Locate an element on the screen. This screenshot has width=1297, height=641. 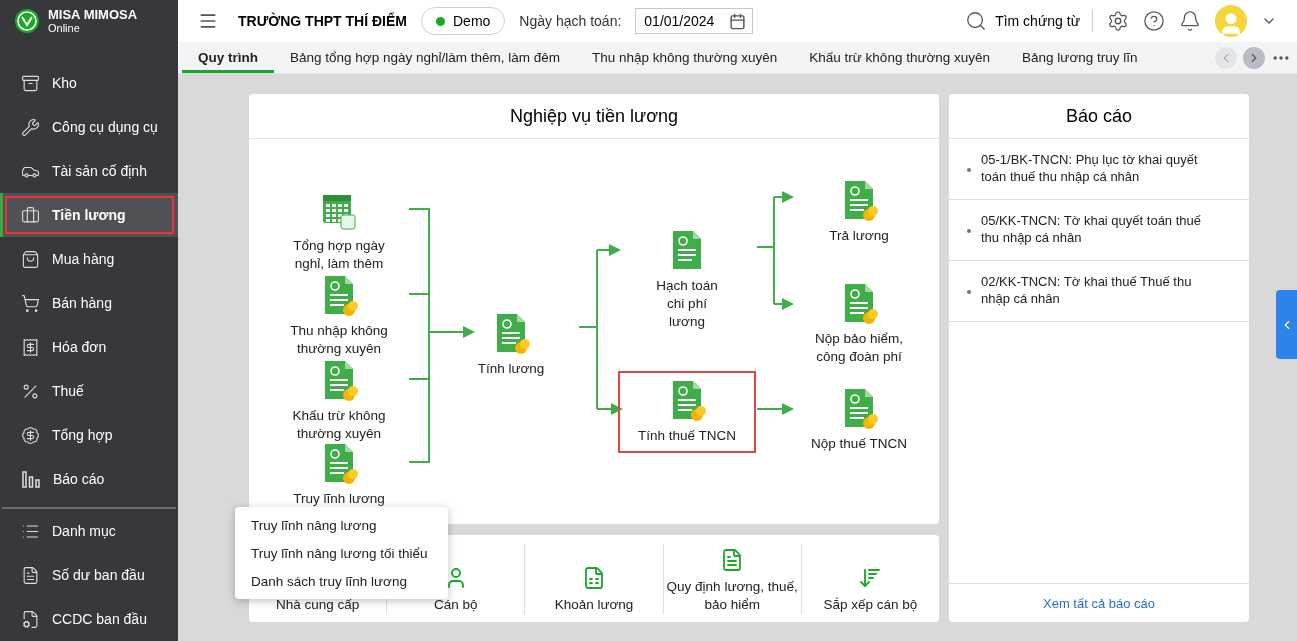
logo-icon is located at coordinates (27, 21).